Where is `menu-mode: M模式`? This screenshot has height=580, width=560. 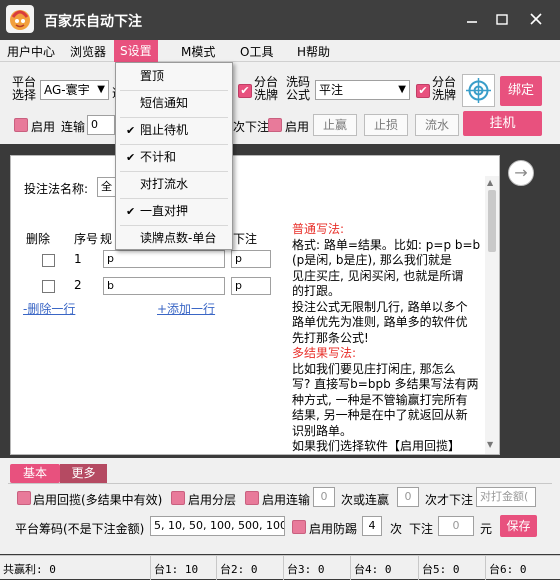 menu-mode: M模式 is located at coordinates (198, 51).